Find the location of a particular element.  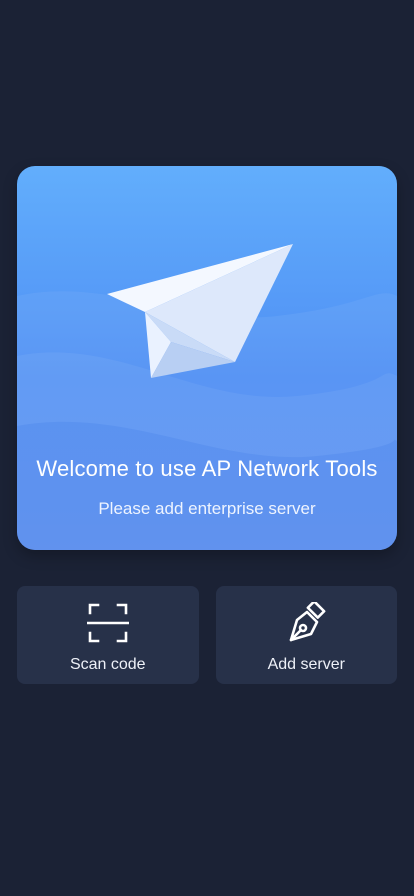

scan-code-label: Scan code is located at coordinates (107, 664).